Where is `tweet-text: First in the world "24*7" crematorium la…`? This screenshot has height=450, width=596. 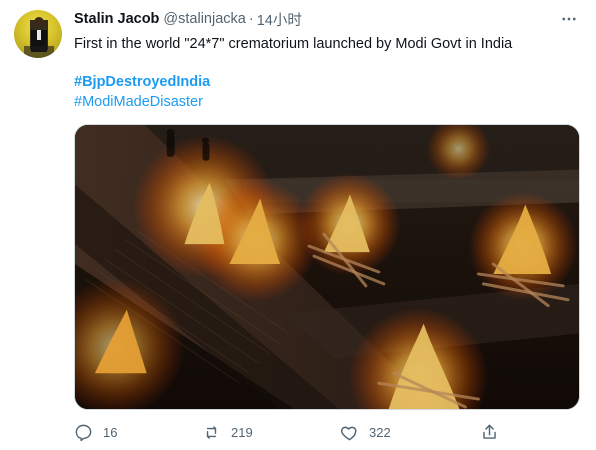
tweet-text: First in the world "24*7" crematorium la… is located at coordinates (293, 44).